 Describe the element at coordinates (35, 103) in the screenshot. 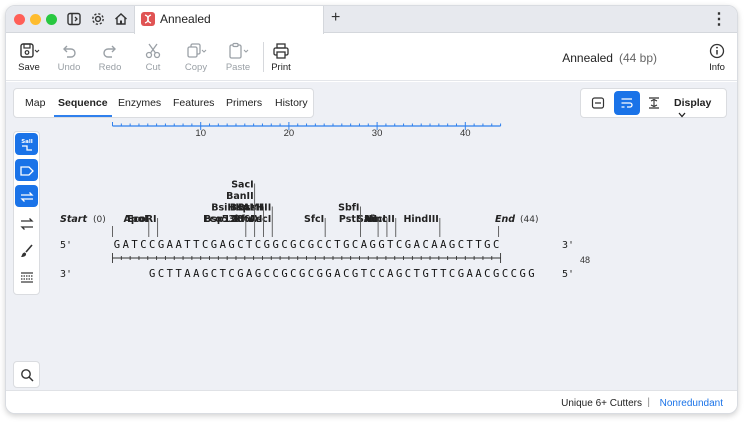

I see `tab-map: Map` at that location.